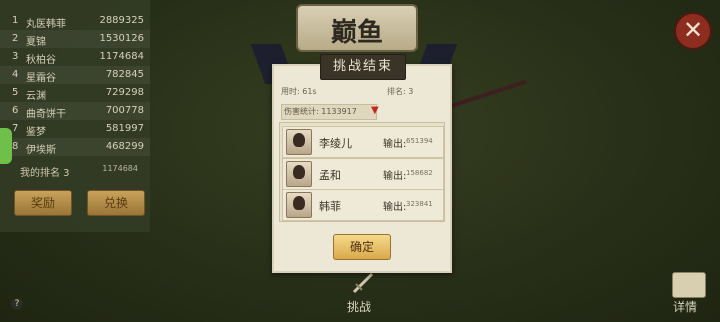  What do you see at coordinates (75, 39) in the screenshot?
I see `ranking-row: 2 夏锦 1530126` at bounding box center [75, 39].